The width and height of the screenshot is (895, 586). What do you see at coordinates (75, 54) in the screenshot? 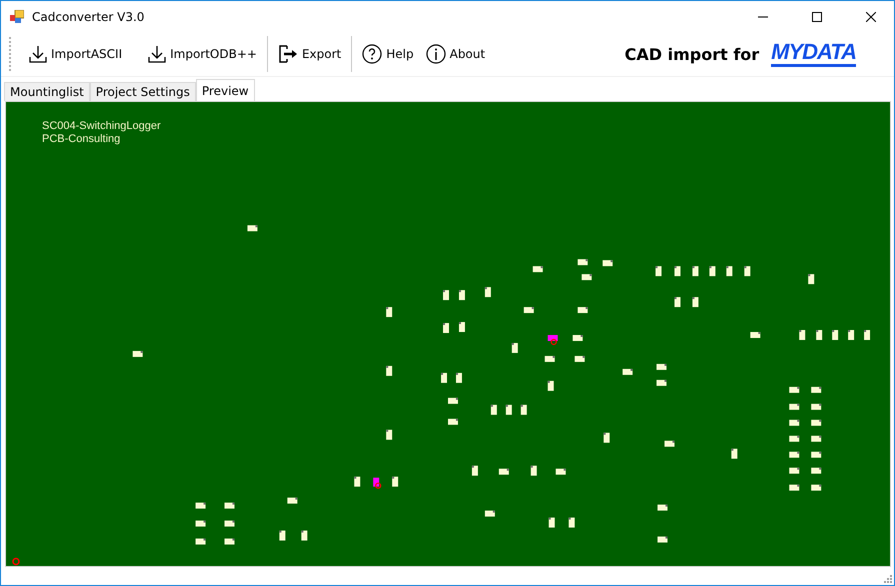
I see `toolbar-button: ImportASCII` at bounding box center [75, 54].